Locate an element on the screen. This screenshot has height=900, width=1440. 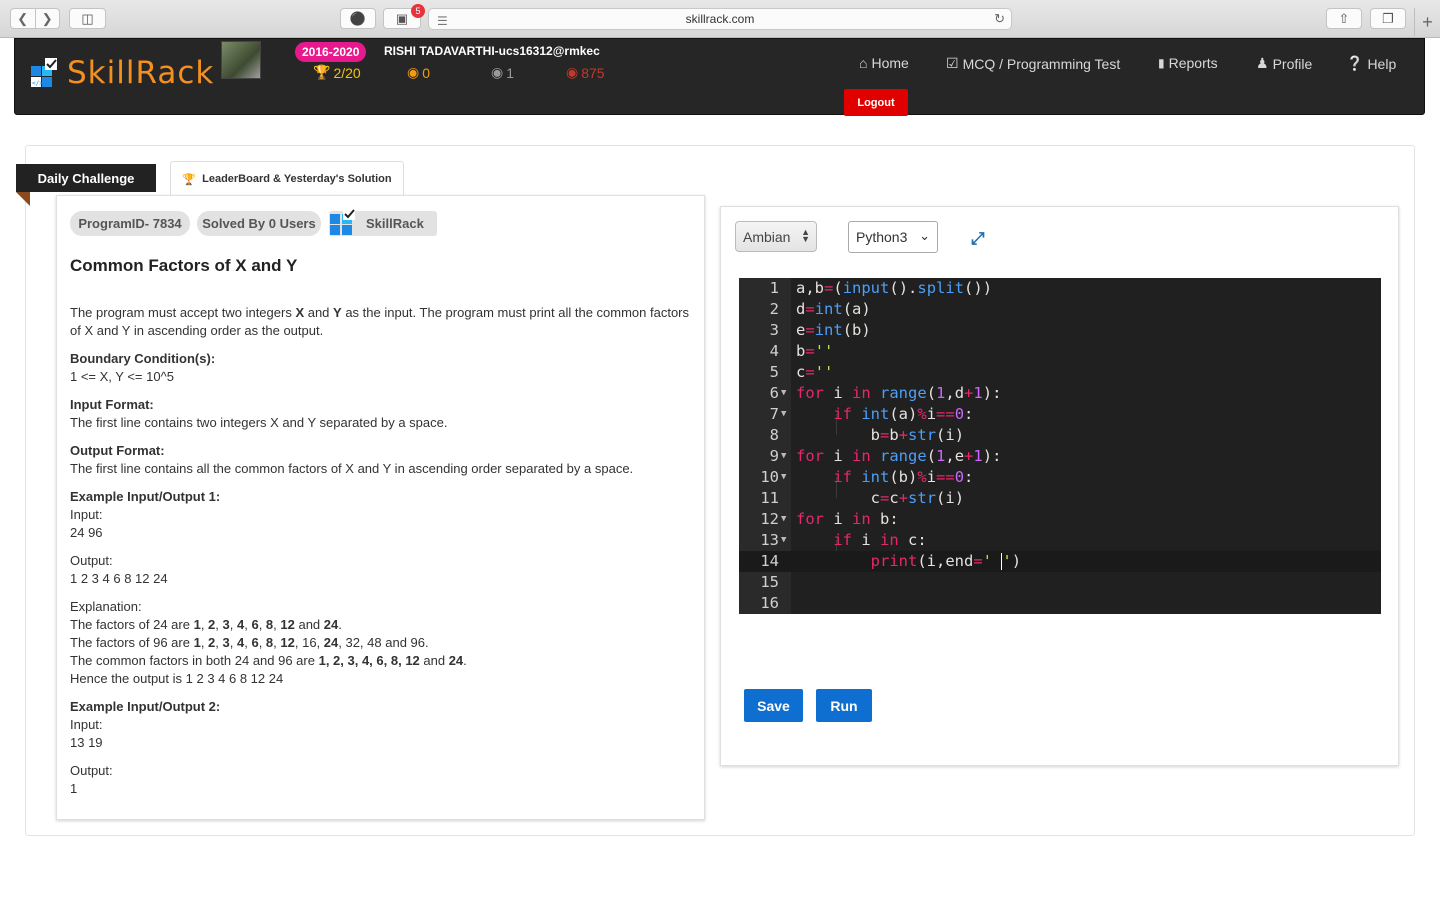
stat-value: 2/20 is located at coordinates (347, 72).